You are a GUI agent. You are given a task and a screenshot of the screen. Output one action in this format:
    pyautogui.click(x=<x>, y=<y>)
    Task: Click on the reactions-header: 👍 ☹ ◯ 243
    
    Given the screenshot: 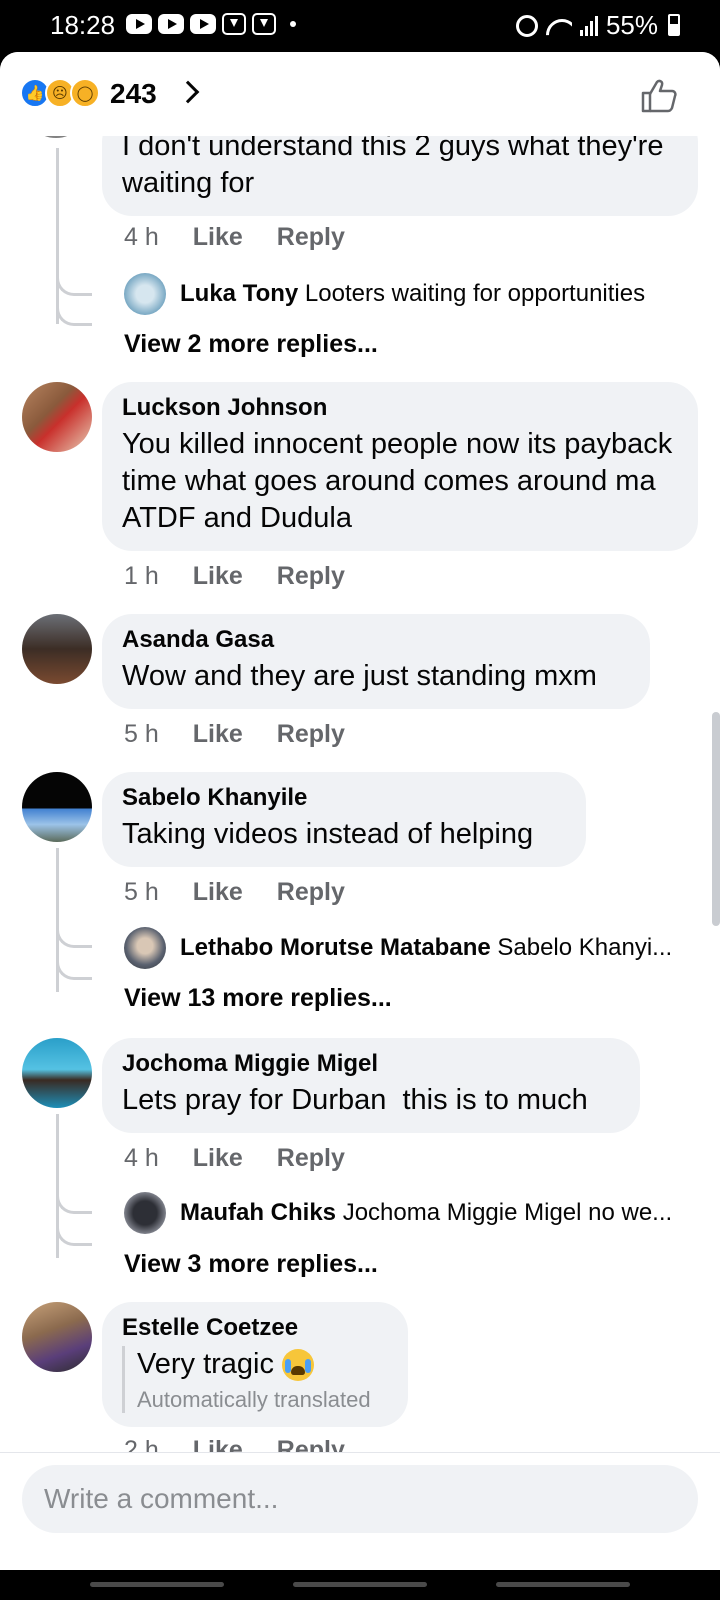 What is the action you would take?
    pyautogui.click(x=360, y=94)
    